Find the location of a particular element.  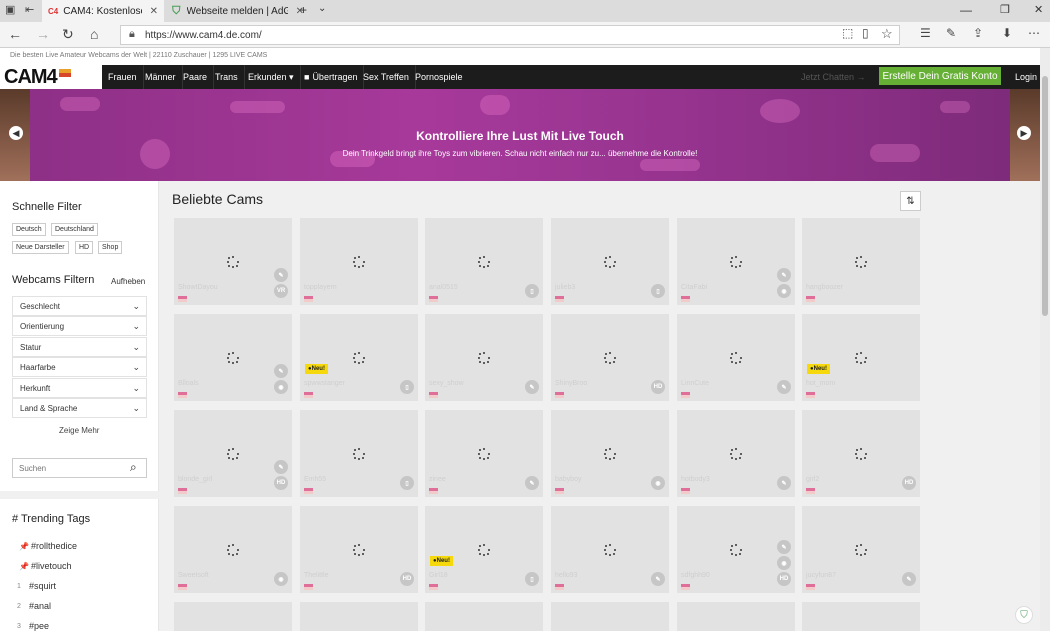

filter-orientierung: Orientierung ⌄ is located at coordinates (79, 326).